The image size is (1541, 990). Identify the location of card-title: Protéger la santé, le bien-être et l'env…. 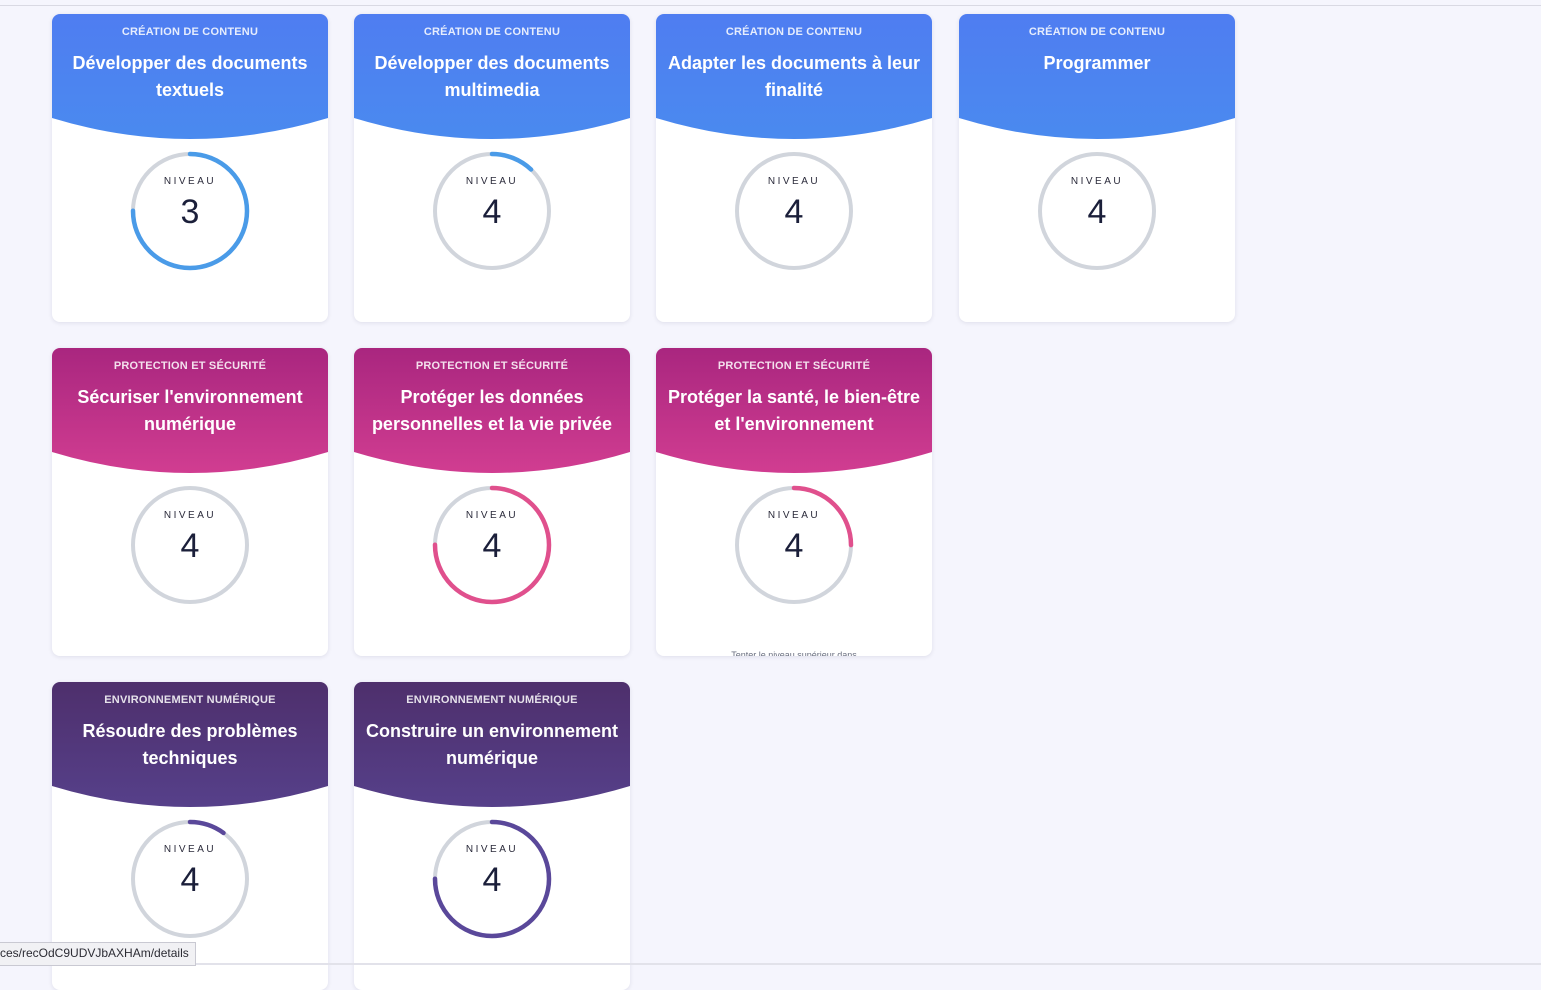
(794, 410).